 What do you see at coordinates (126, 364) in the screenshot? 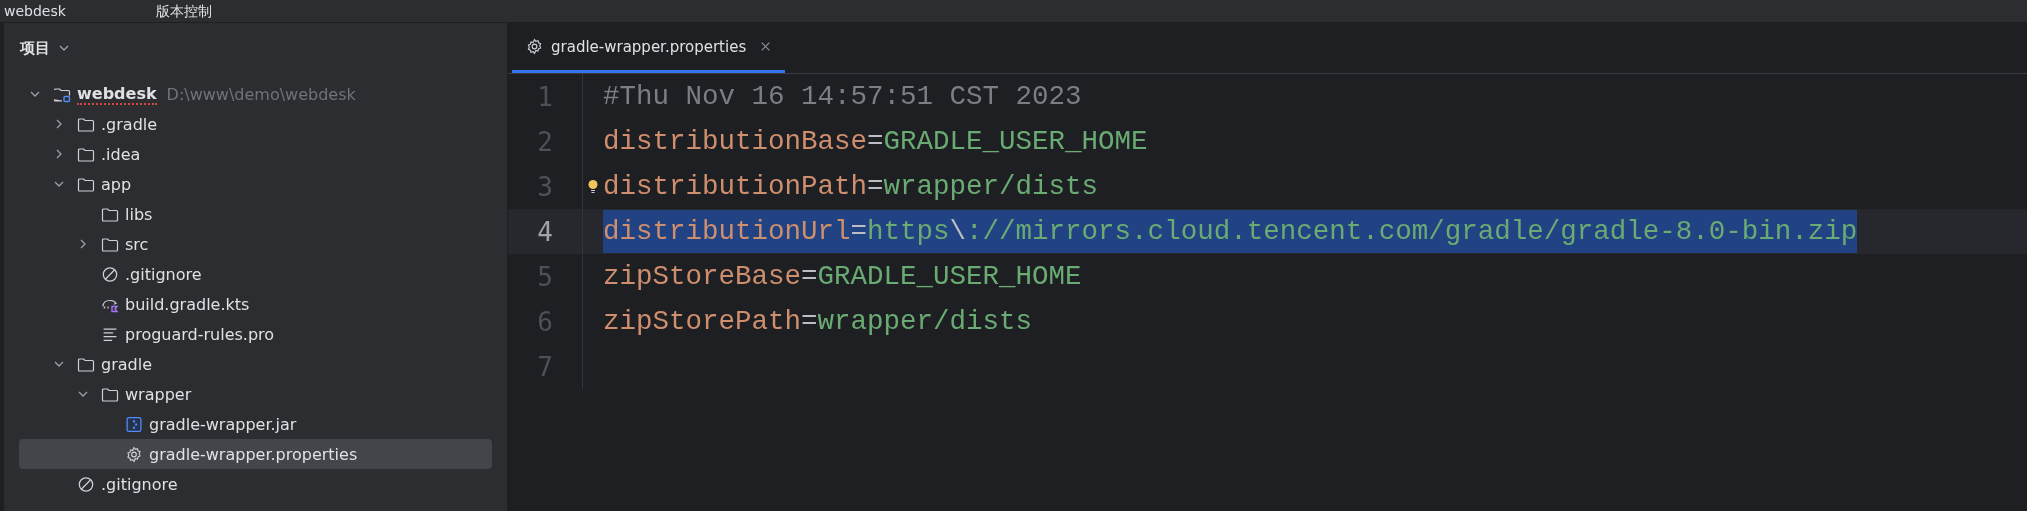
I see `item-label: gradle` at bounding box center [126, 364].